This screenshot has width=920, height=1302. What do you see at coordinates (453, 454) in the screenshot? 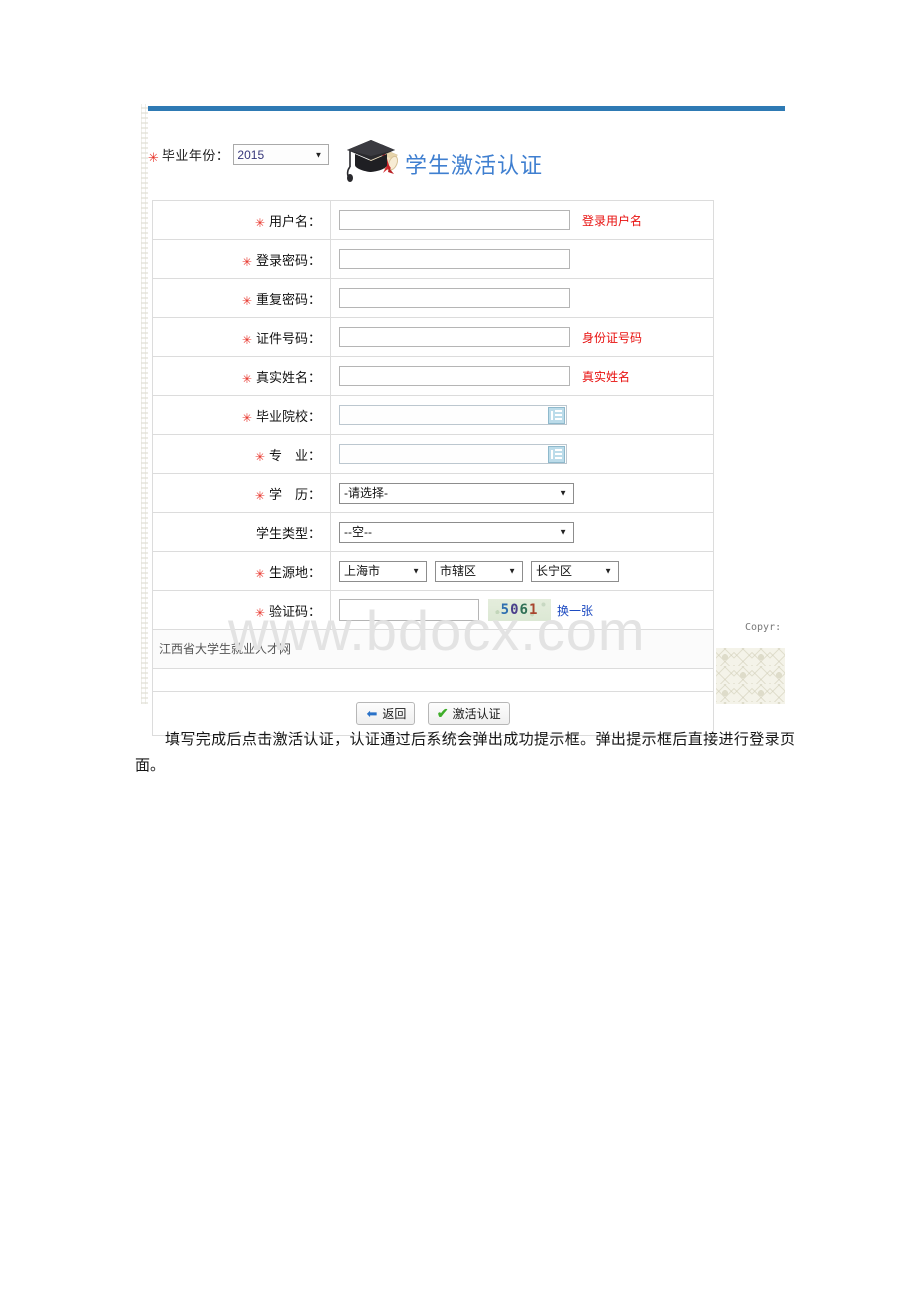
I see `major-input` at bounding box center [453, 454].